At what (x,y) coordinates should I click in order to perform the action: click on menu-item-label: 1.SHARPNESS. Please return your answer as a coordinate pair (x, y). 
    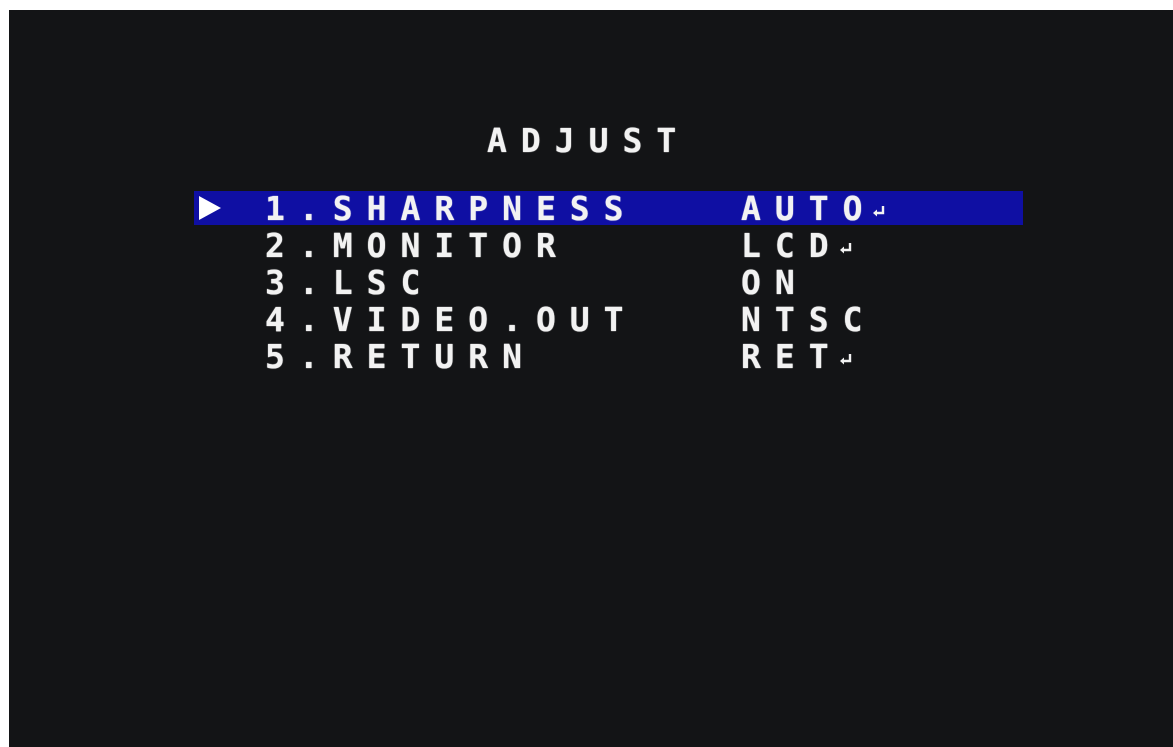
    Looking at the image, I should click on (451, 208).